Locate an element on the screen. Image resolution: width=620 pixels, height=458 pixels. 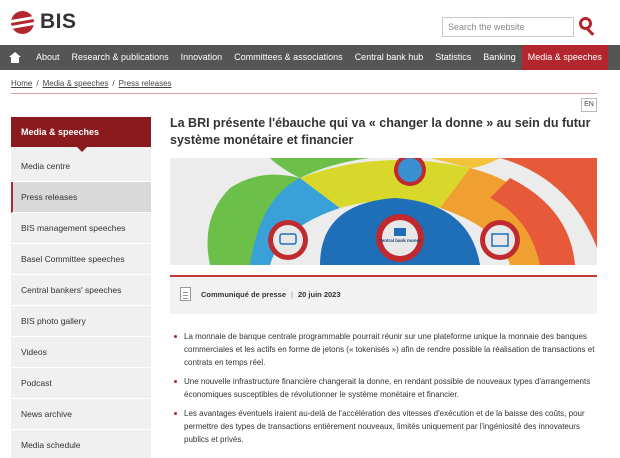
search-icon is located at coordinates (585, 23).